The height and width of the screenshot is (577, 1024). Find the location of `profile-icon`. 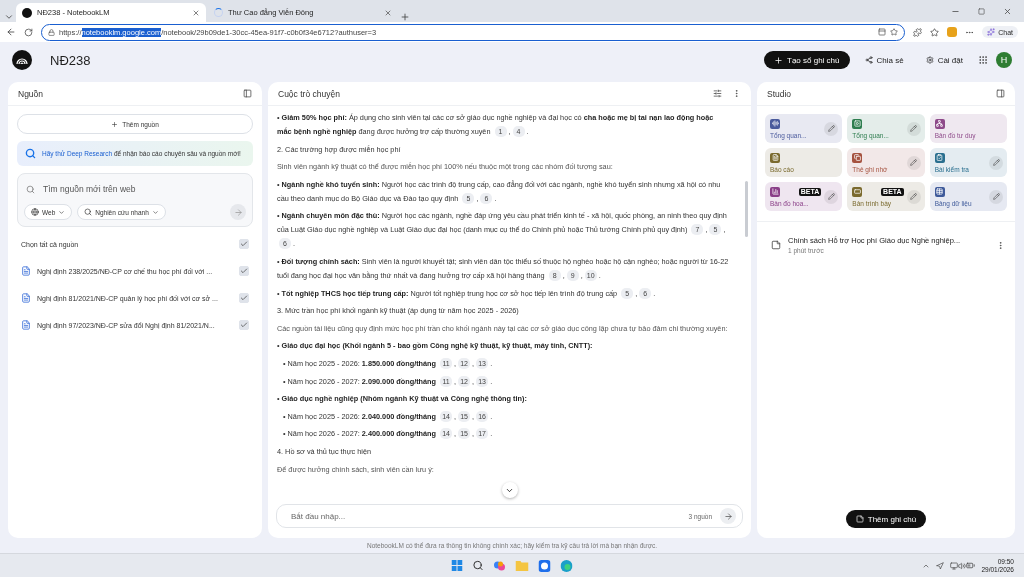

profile-icon is located at coordinates (952, 32).